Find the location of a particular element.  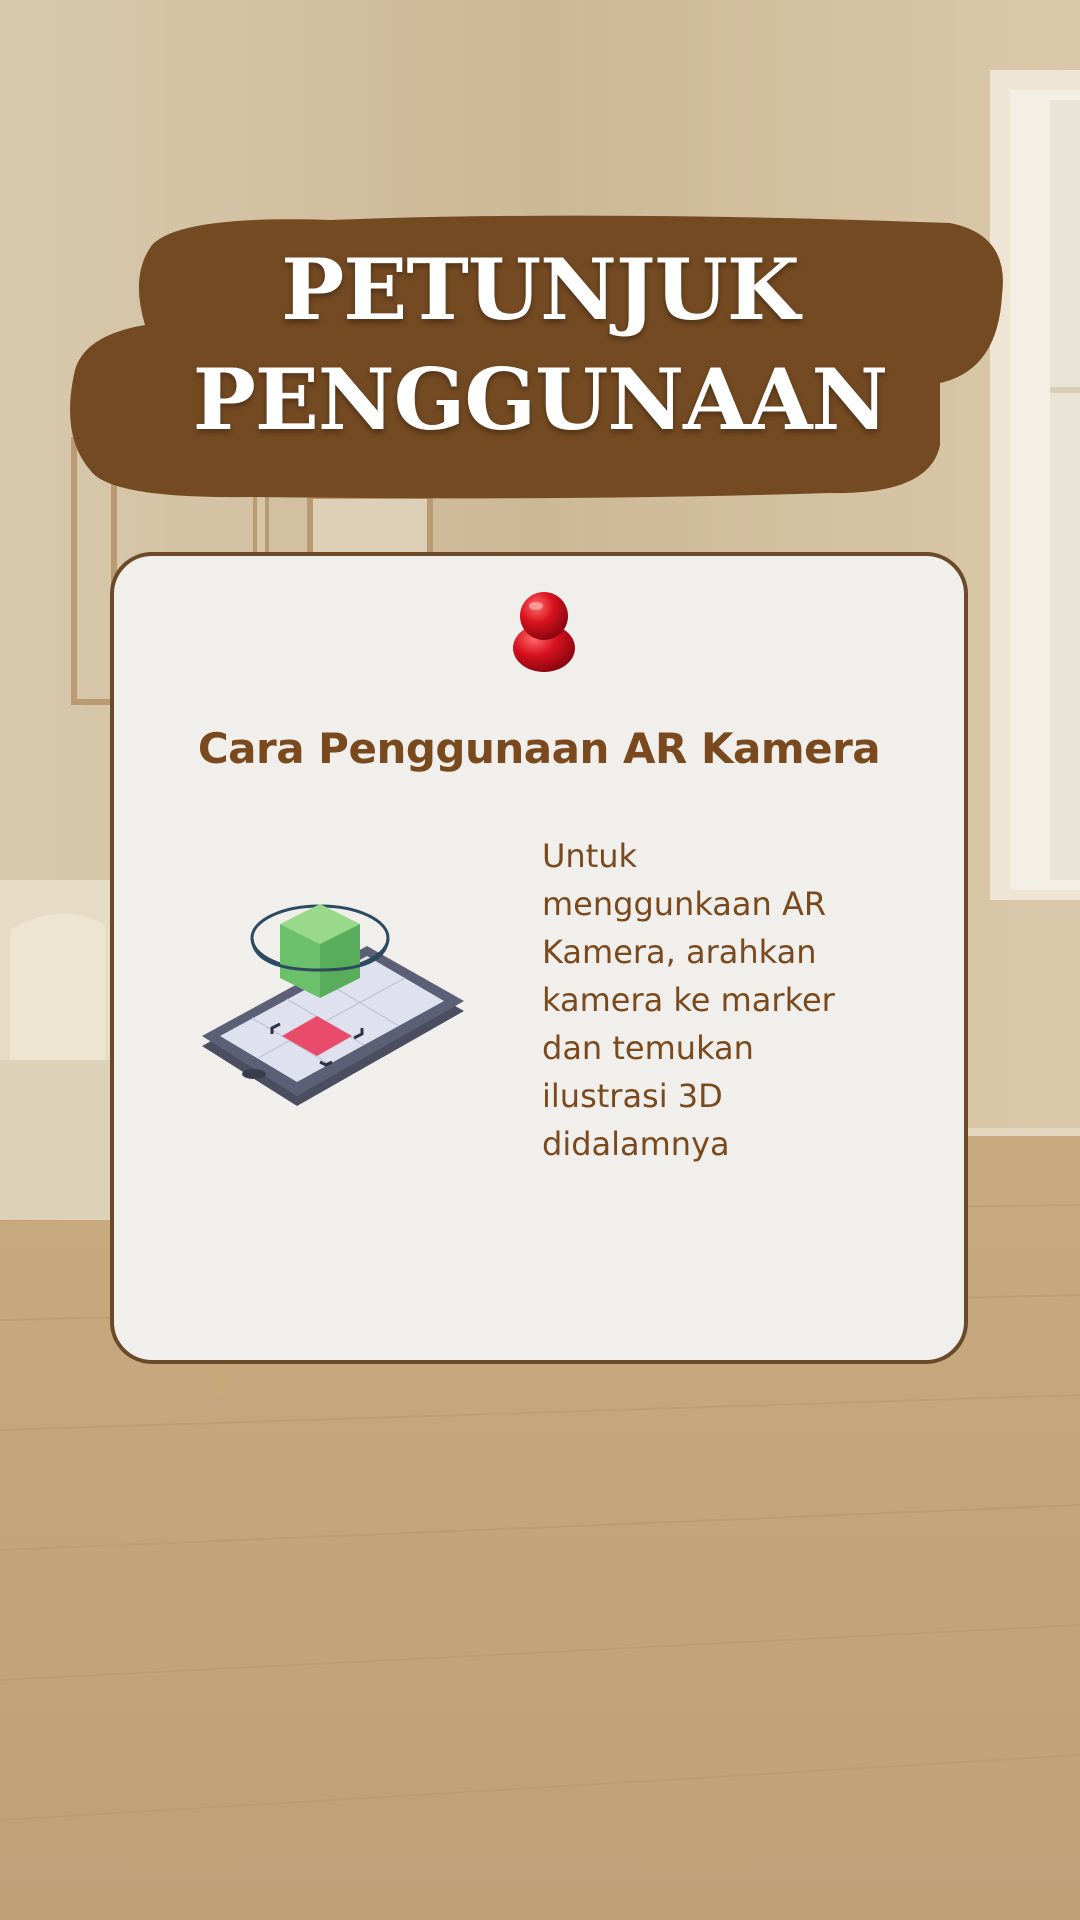

title-banner: PETUNJUK PENGGUNAAN is located at coordinates (540, 355).